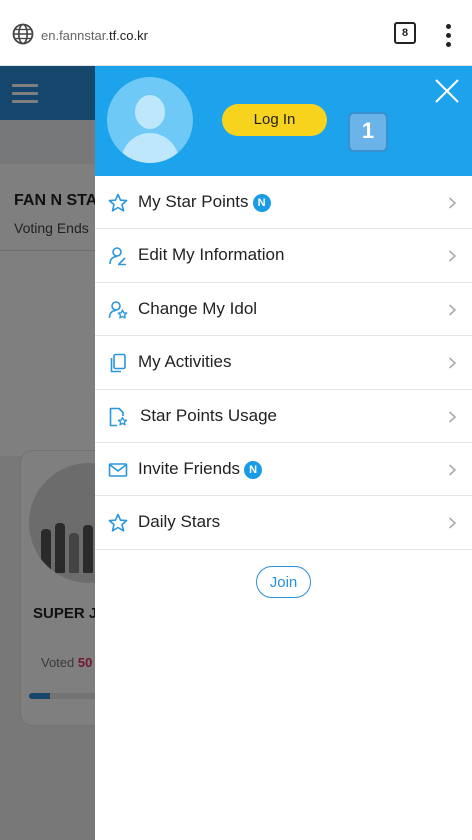 Image resolution: width=472 pixels, height=840 pixels. I want to click on keycap-one-icon: 1, so click(368, 132).